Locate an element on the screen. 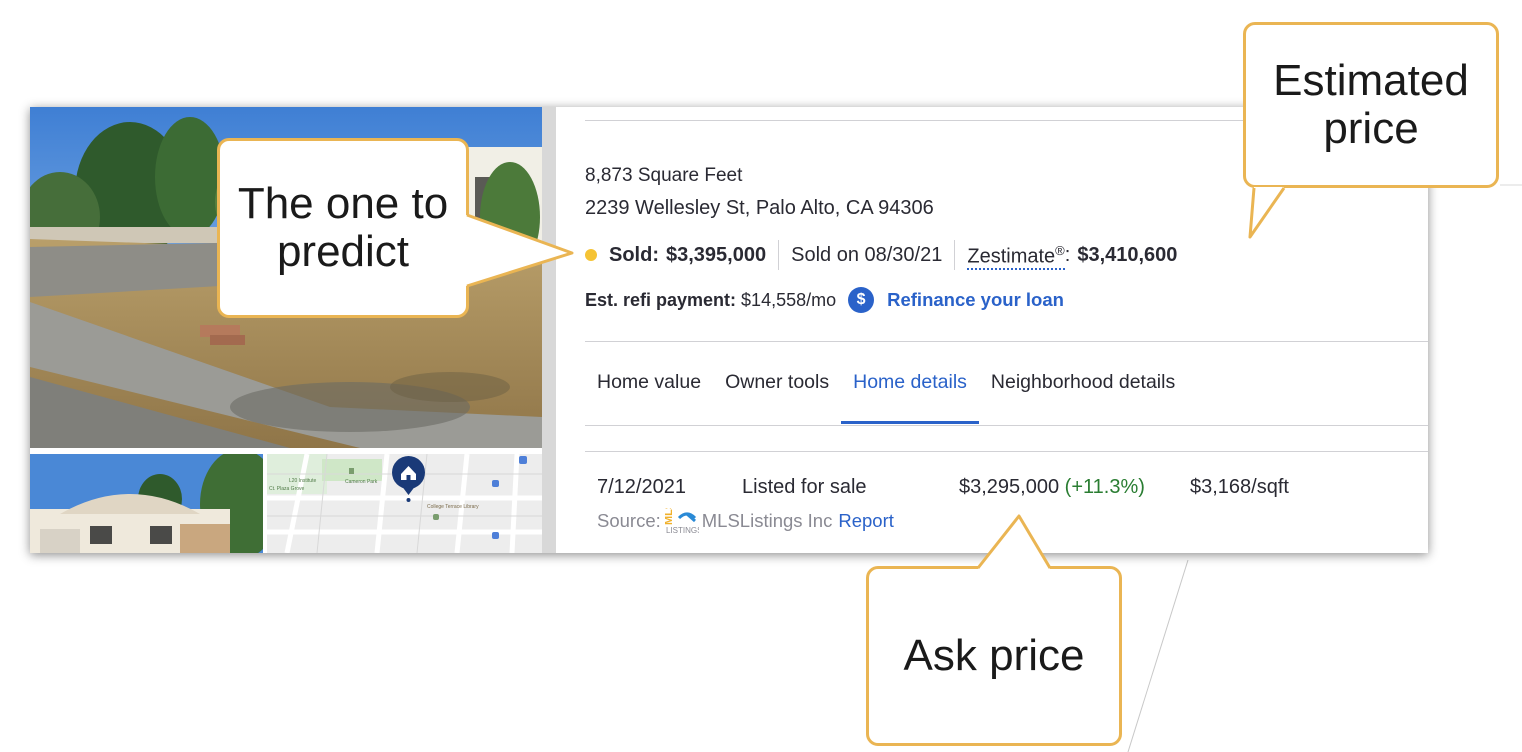 The width and height of the screenshot is (1522, 752). callout-text: Ask price is located at coordinates (994, 655).